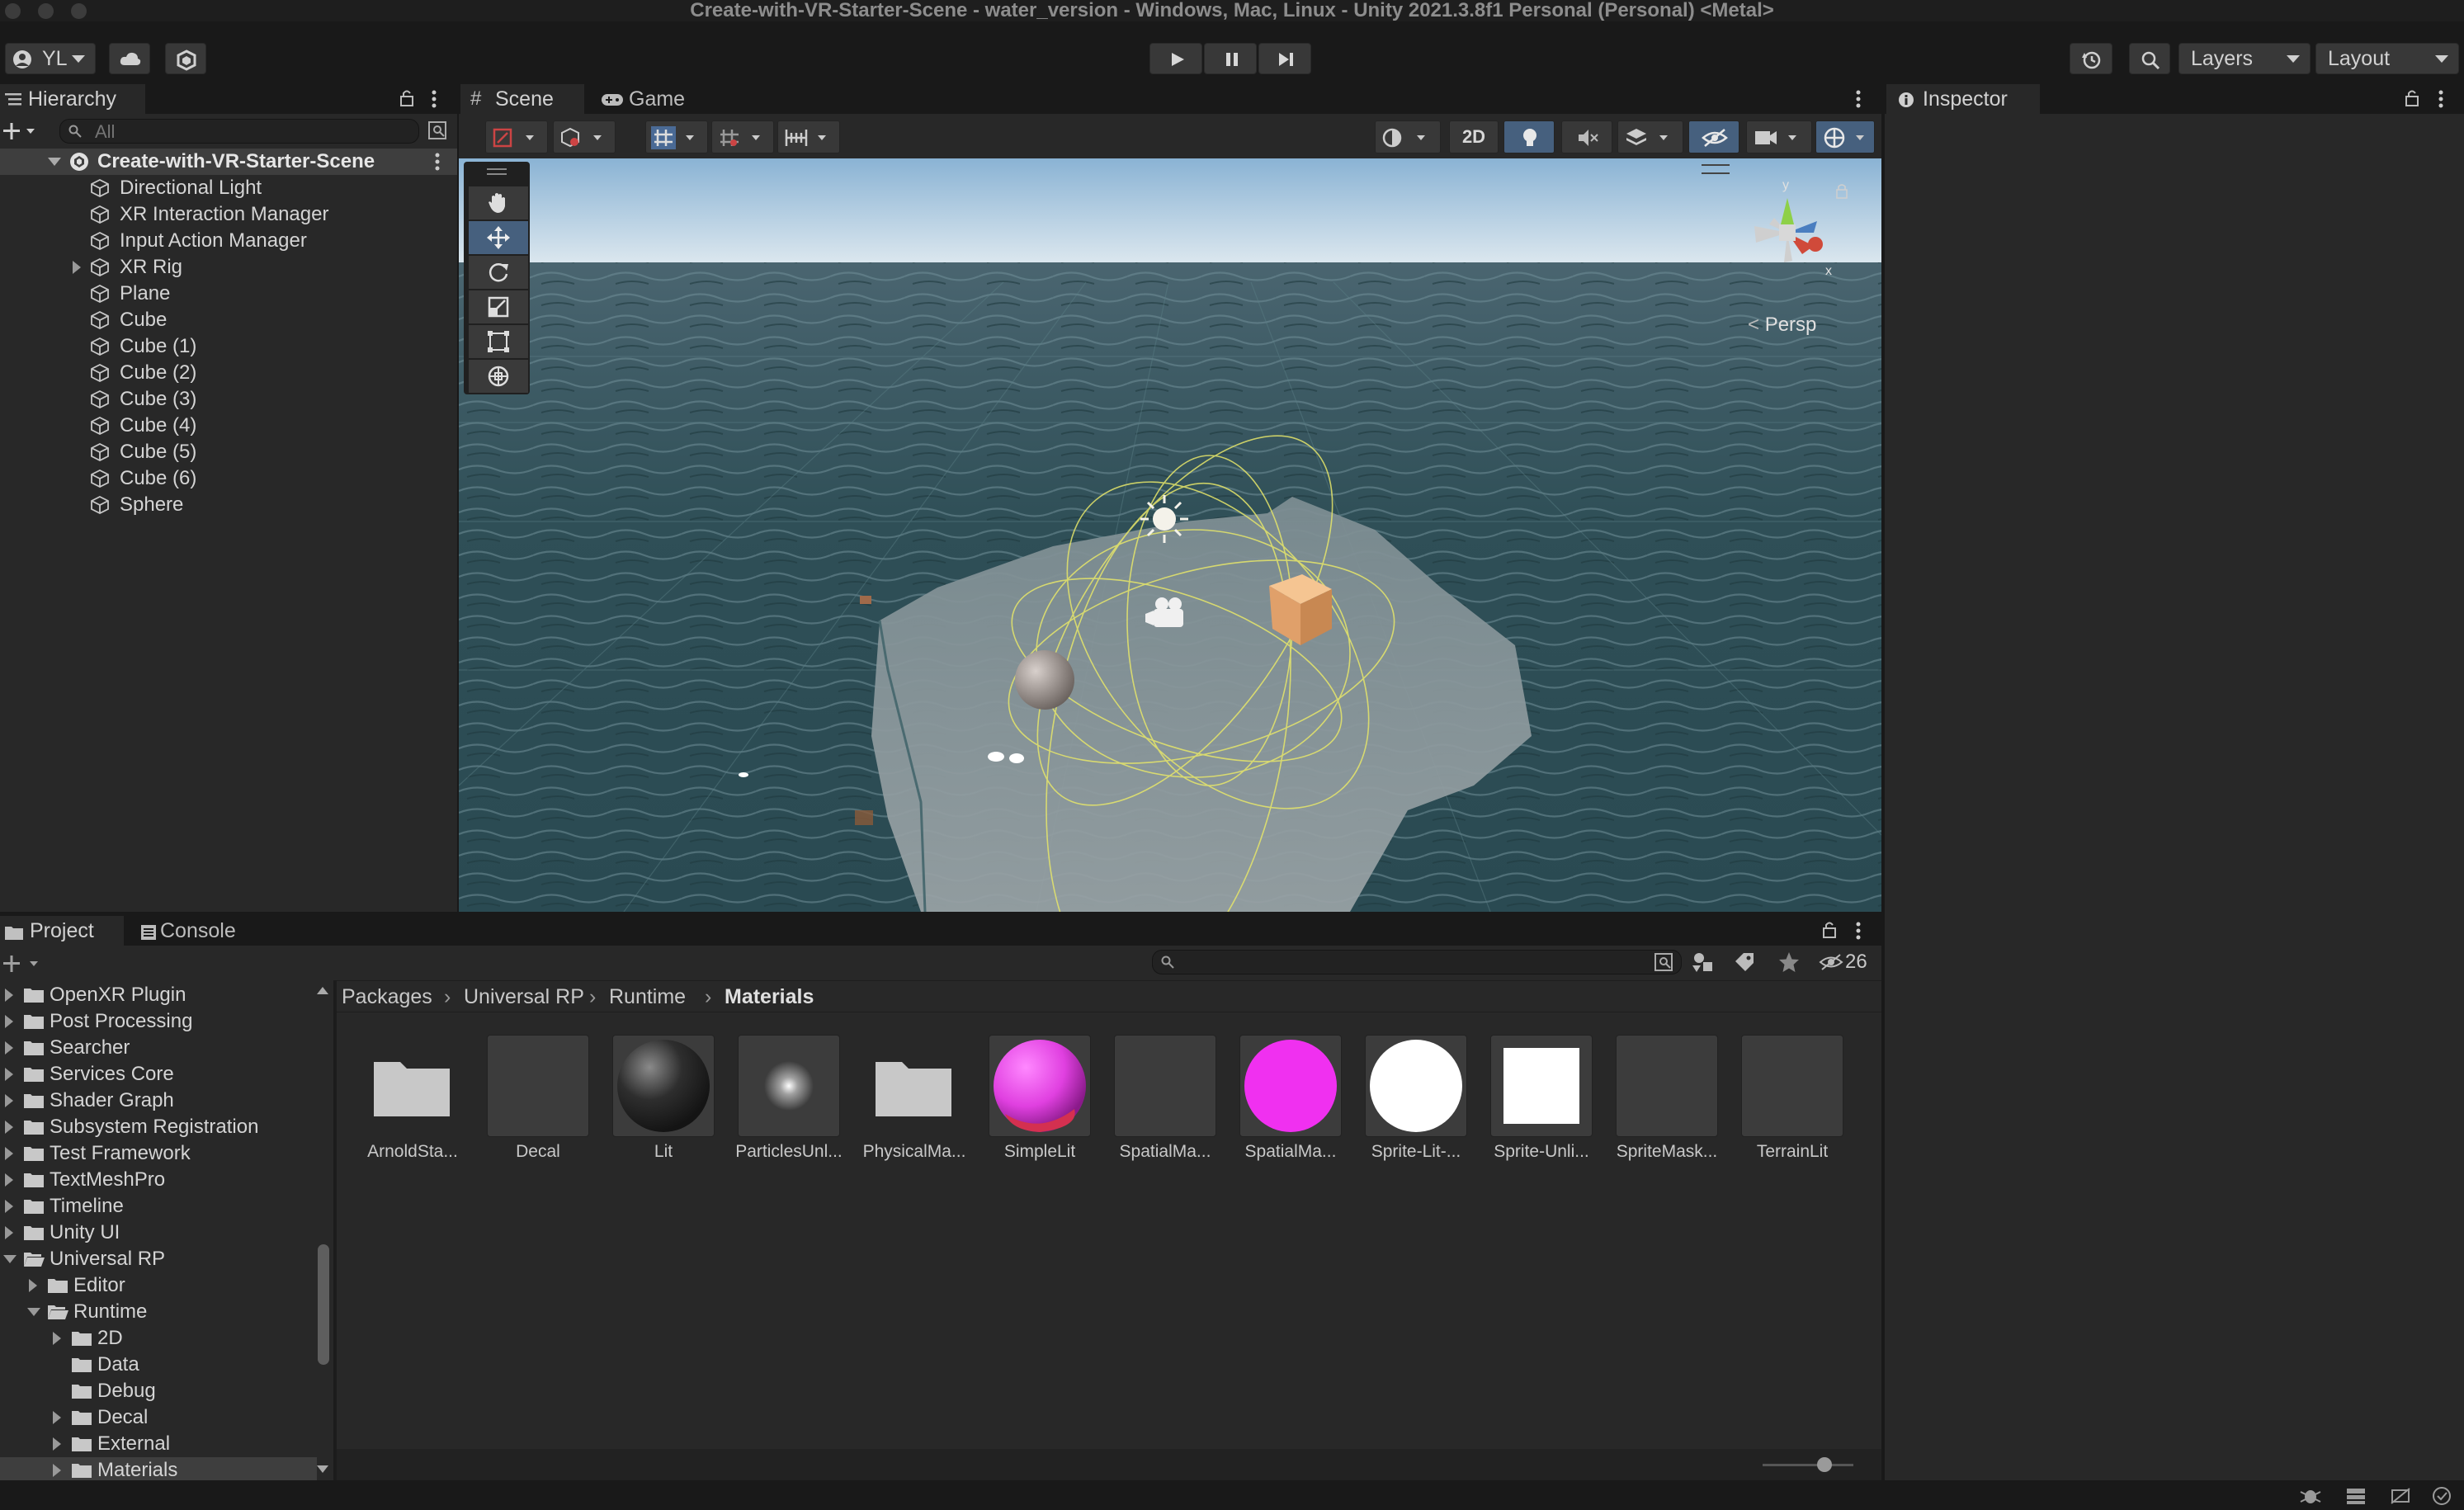 This screenshot has width=2464, height=1510. Describe the element at coordinates (1529, 136) in the screenshot. I see `lighting-toggle` at that location.